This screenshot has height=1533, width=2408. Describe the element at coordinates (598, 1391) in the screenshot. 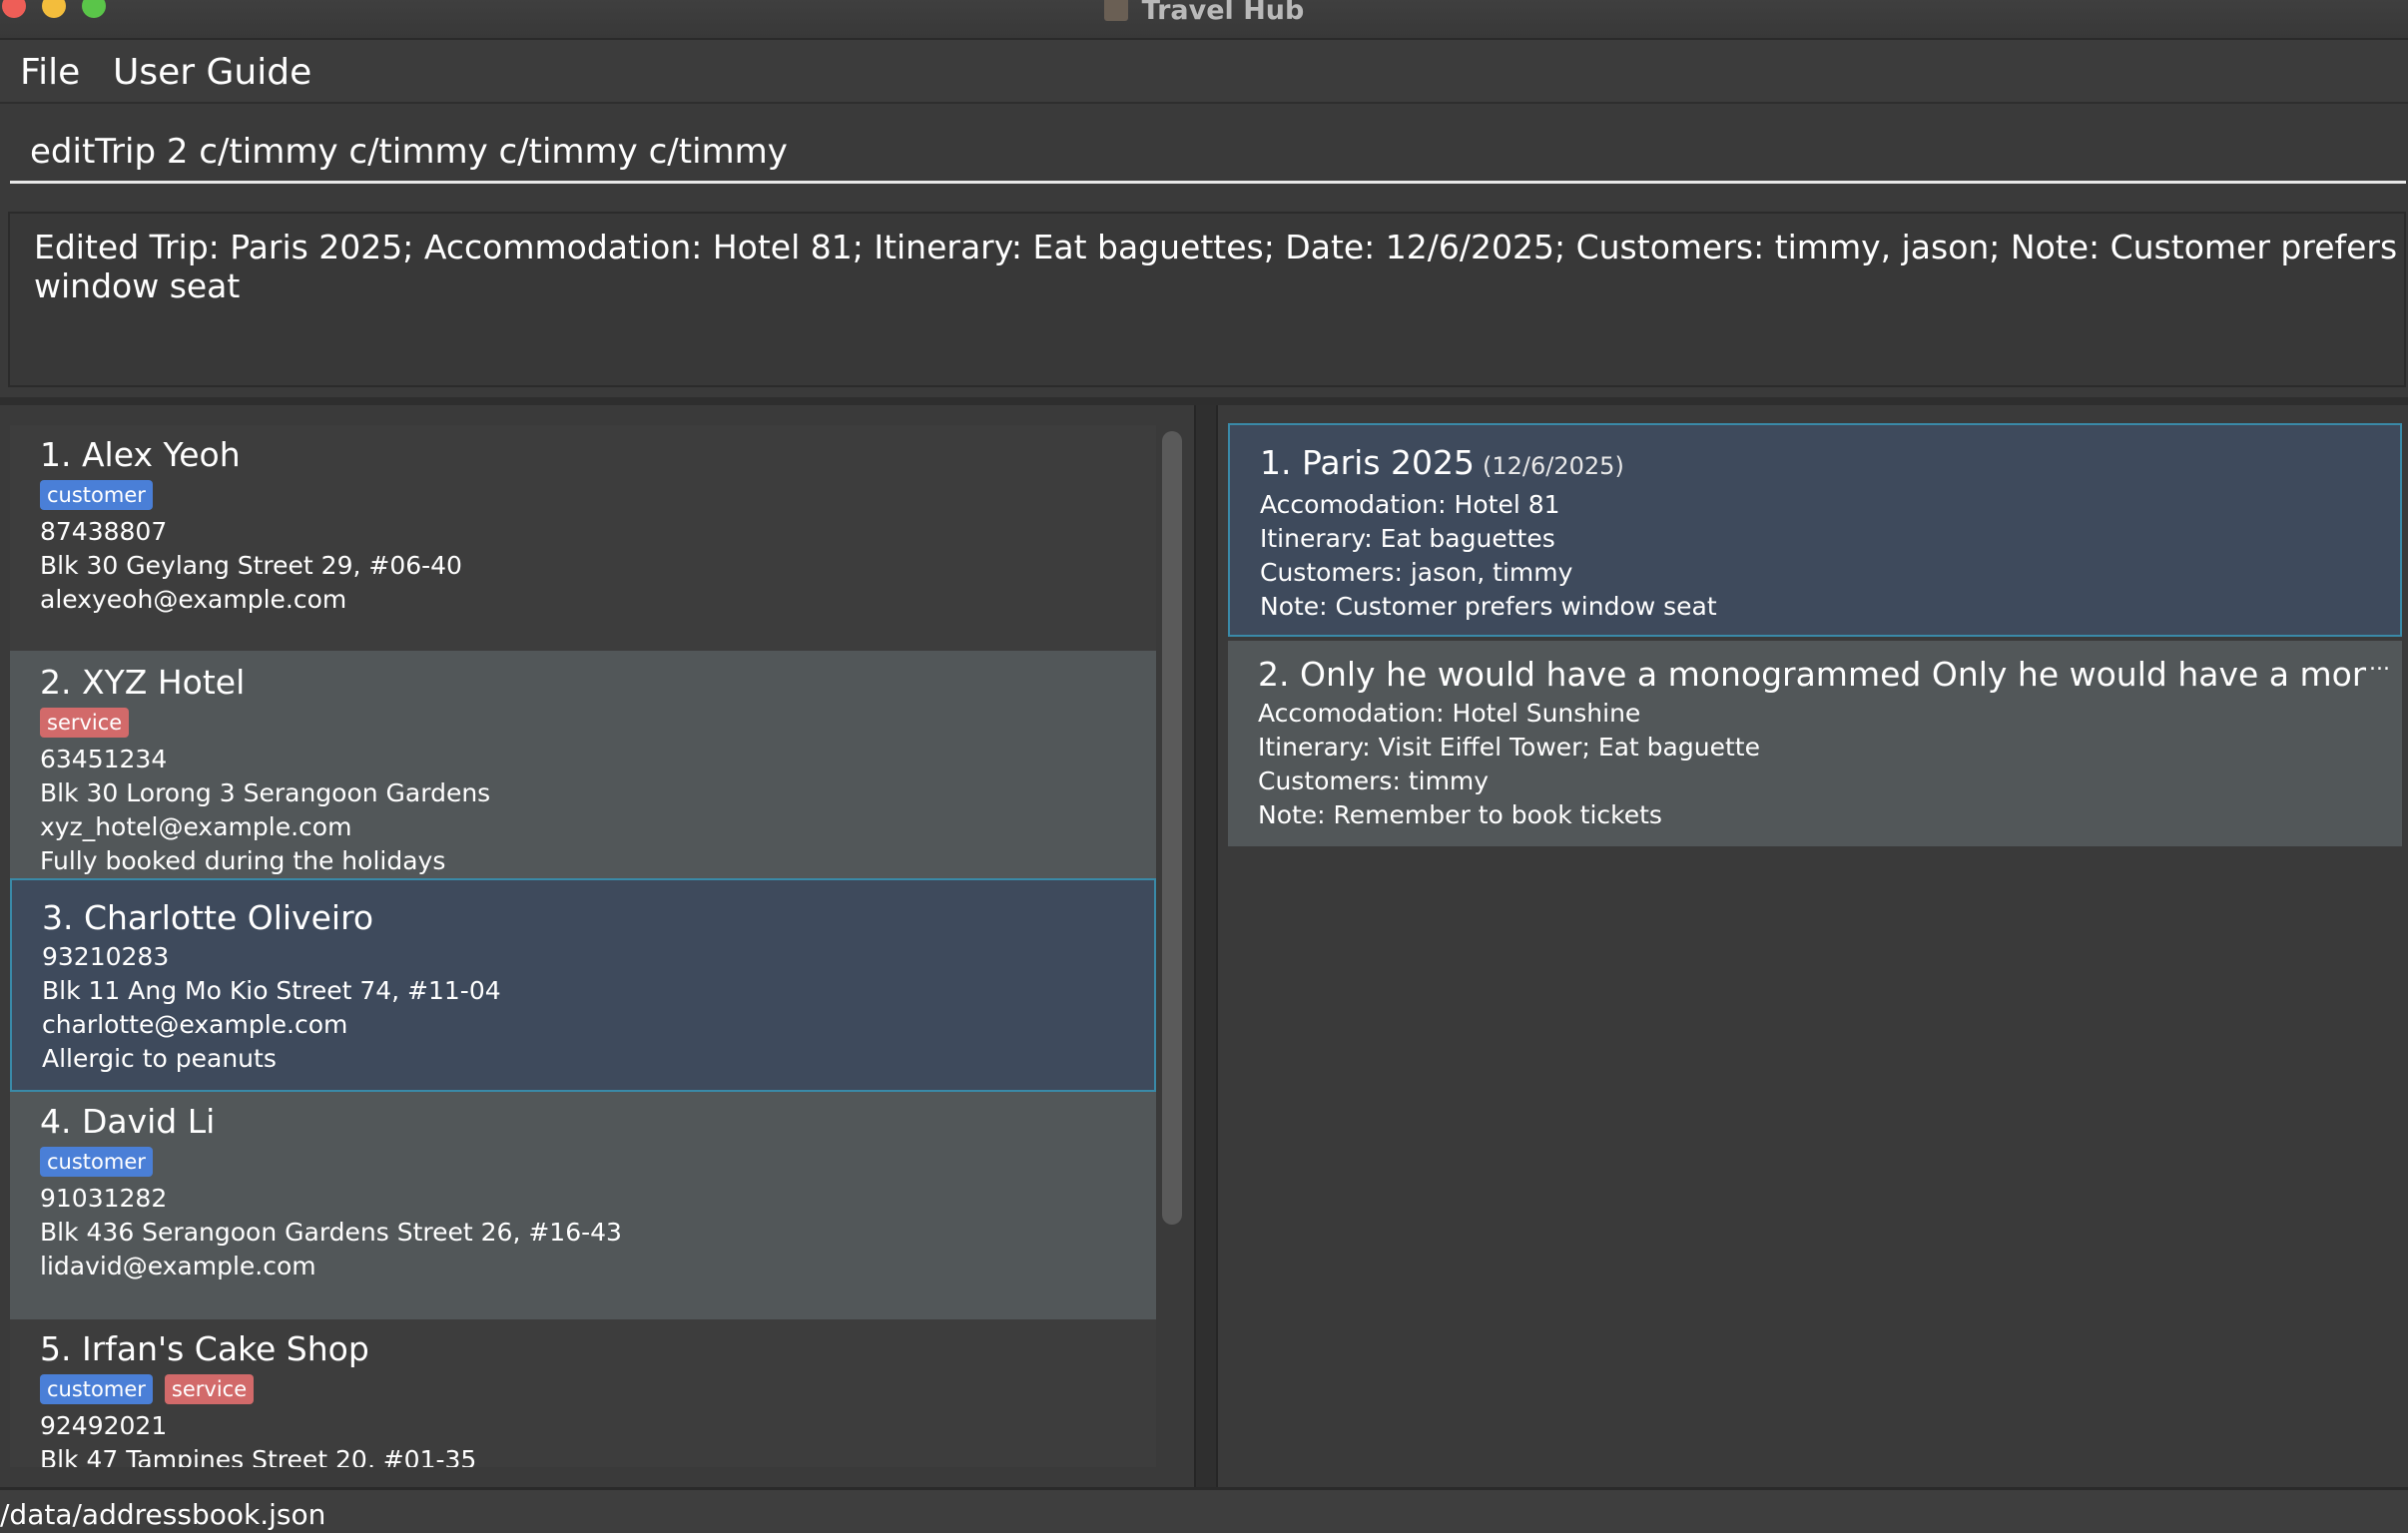

I see `person-tags: customer service` at that location.